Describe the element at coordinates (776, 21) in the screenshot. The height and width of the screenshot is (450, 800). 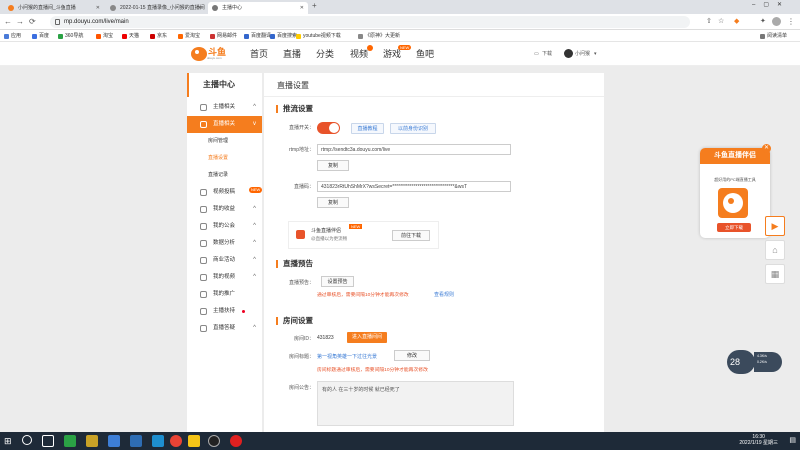
I see `profile-avatar` at that location.